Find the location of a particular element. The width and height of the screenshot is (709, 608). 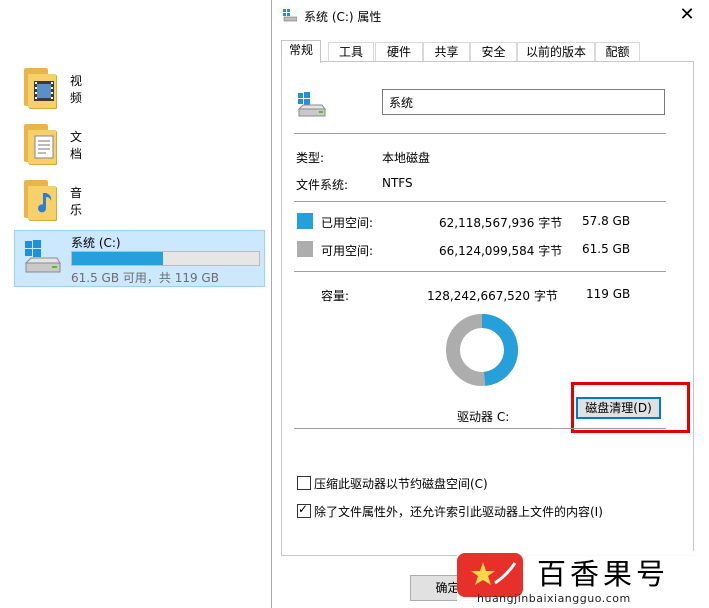

drive-space-info: 61.5 GB 可用，共 119 GB is located at coordinates (145, 278).